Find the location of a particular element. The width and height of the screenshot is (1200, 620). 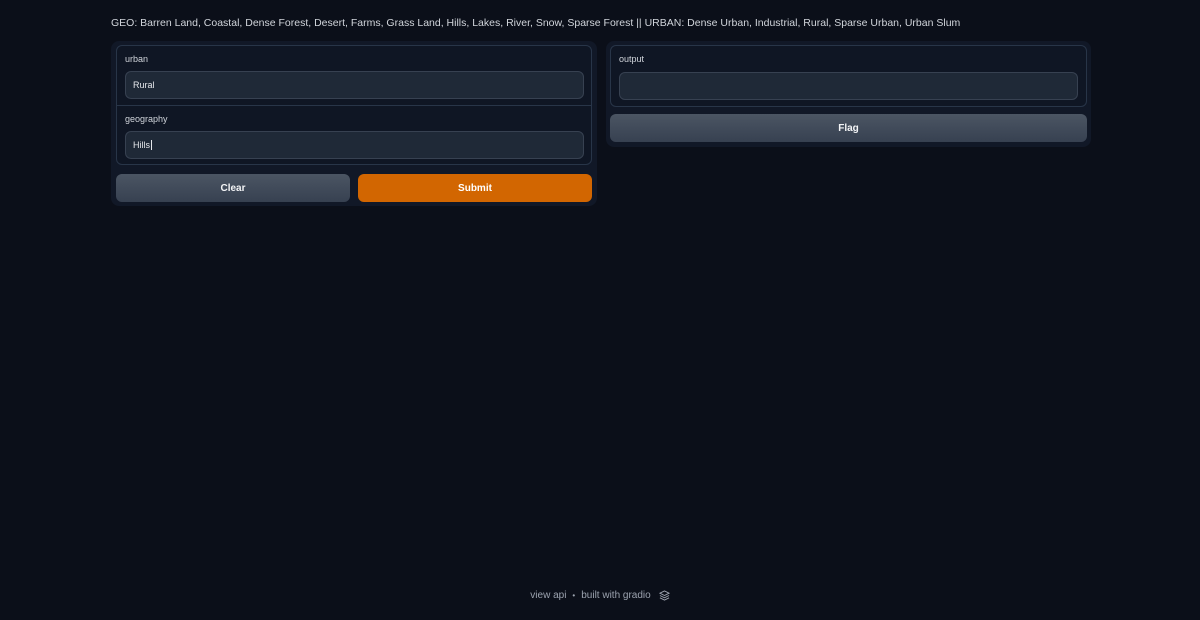

urban-input-value: Rural is located at coordinates (144, 85).